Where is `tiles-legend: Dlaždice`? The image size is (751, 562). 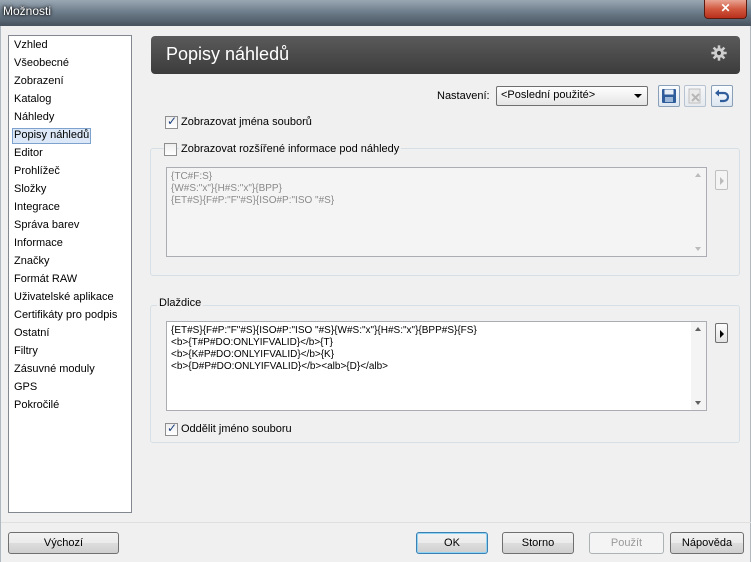 tiles-legend: Dlaždice is located at coordinates (180, 303).